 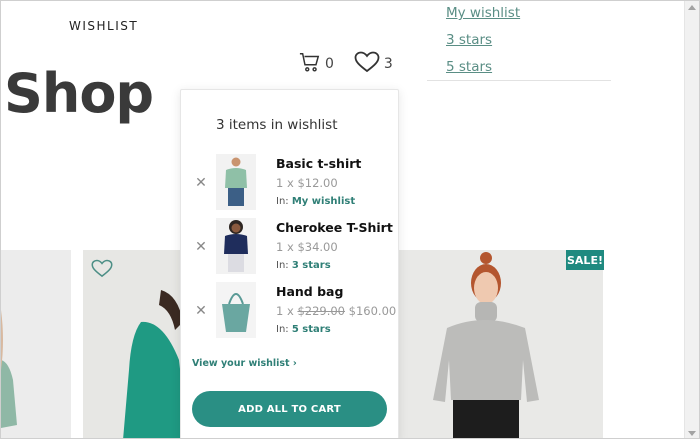 What do you see at coordinates (79, 93) in the screenshot?
I see `page-title: Shop` at bounding box center [79, 93].